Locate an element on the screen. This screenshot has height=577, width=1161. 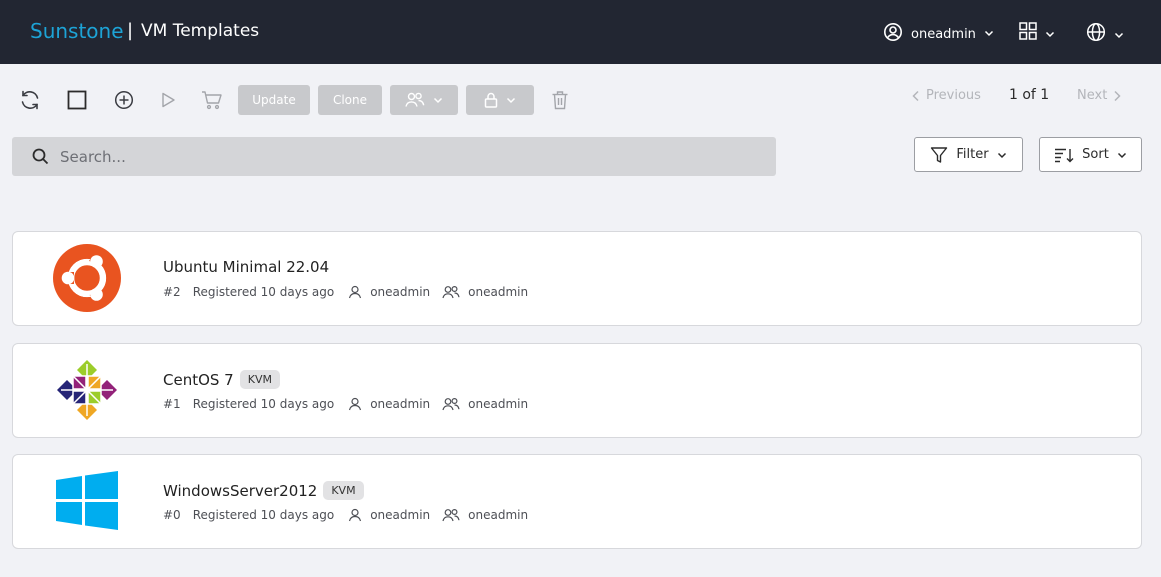
template-name: WindowsServer2012 is located at coordinates (240, 490).